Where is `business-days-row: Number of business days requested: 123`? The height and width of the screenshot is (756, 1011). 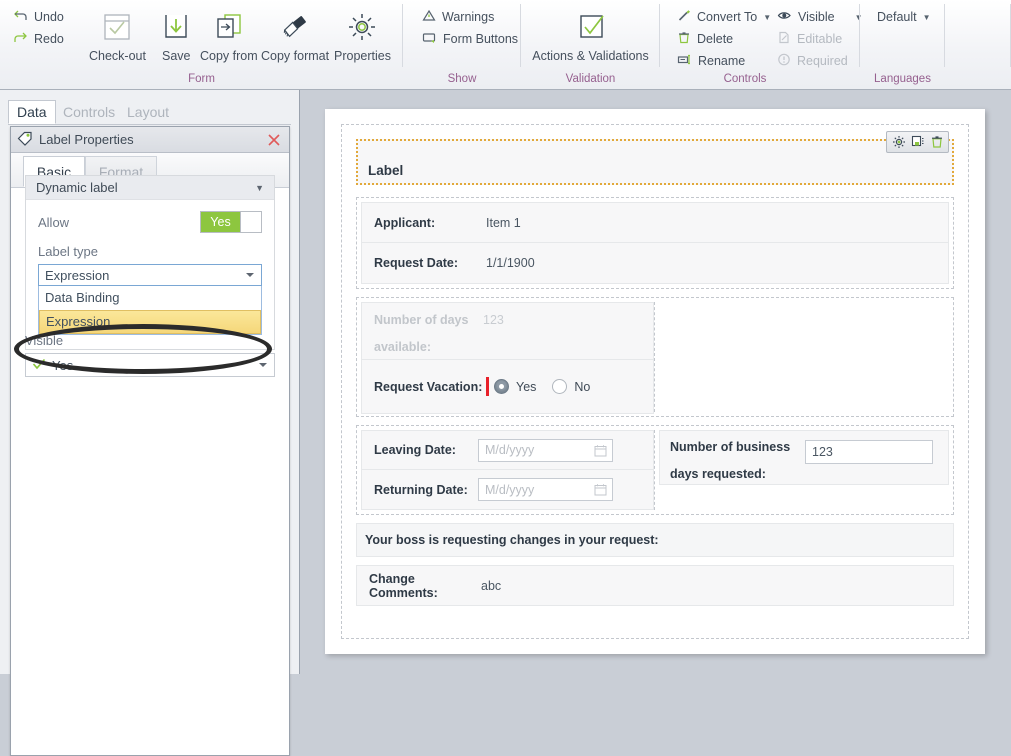
business-days-row: Number of business days requested: 123 is located at coordinates (804, 457).